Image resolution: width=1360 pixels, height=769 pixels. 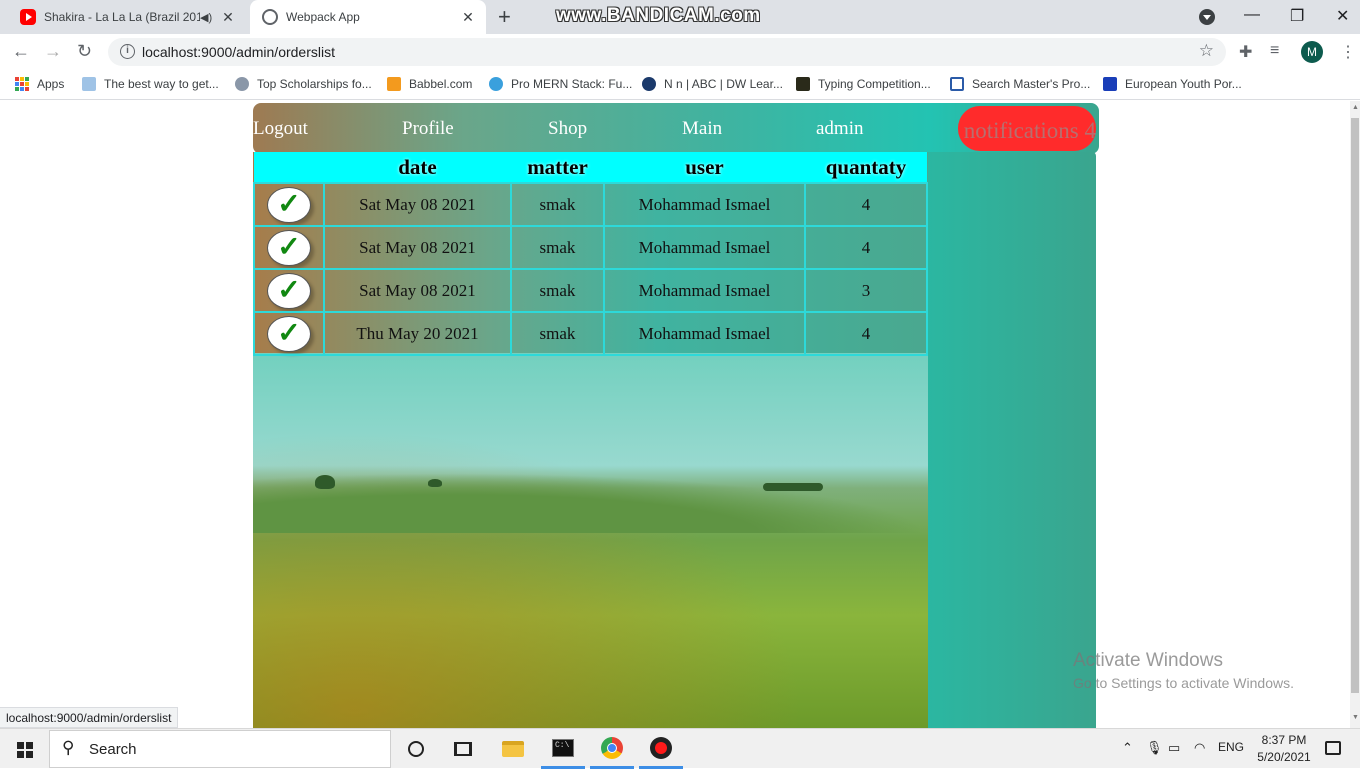 I want to click on wifi-icon: ◠, so click(x=1199, y=748).